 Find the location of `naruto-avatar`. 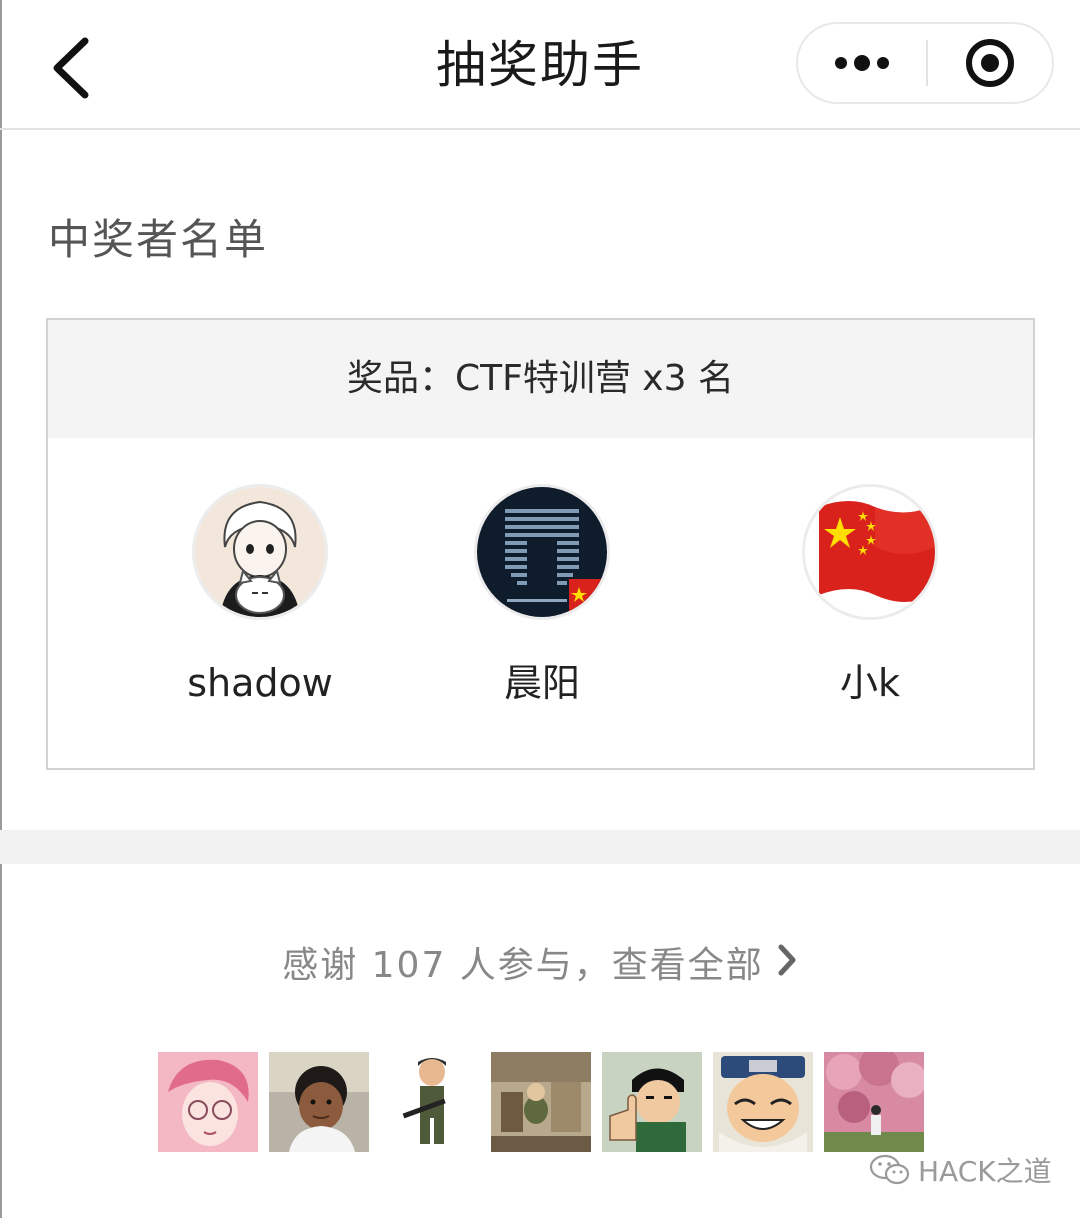

naruto-avatar is located at coordinates (763, 1102).